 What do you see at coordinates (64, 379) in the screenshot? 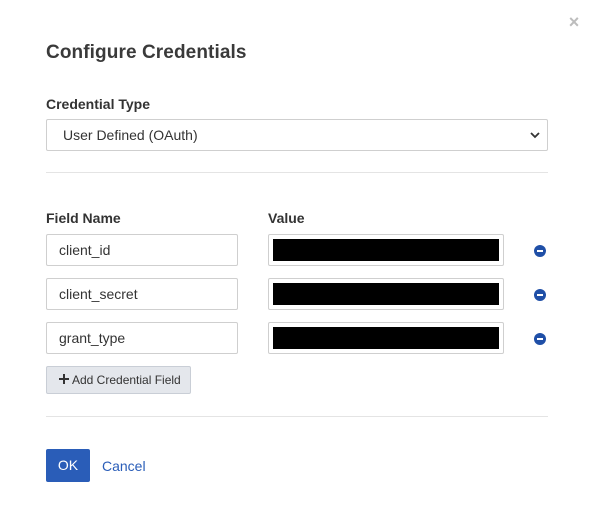
I see `plus-icon` at bounding box center [64, 379].